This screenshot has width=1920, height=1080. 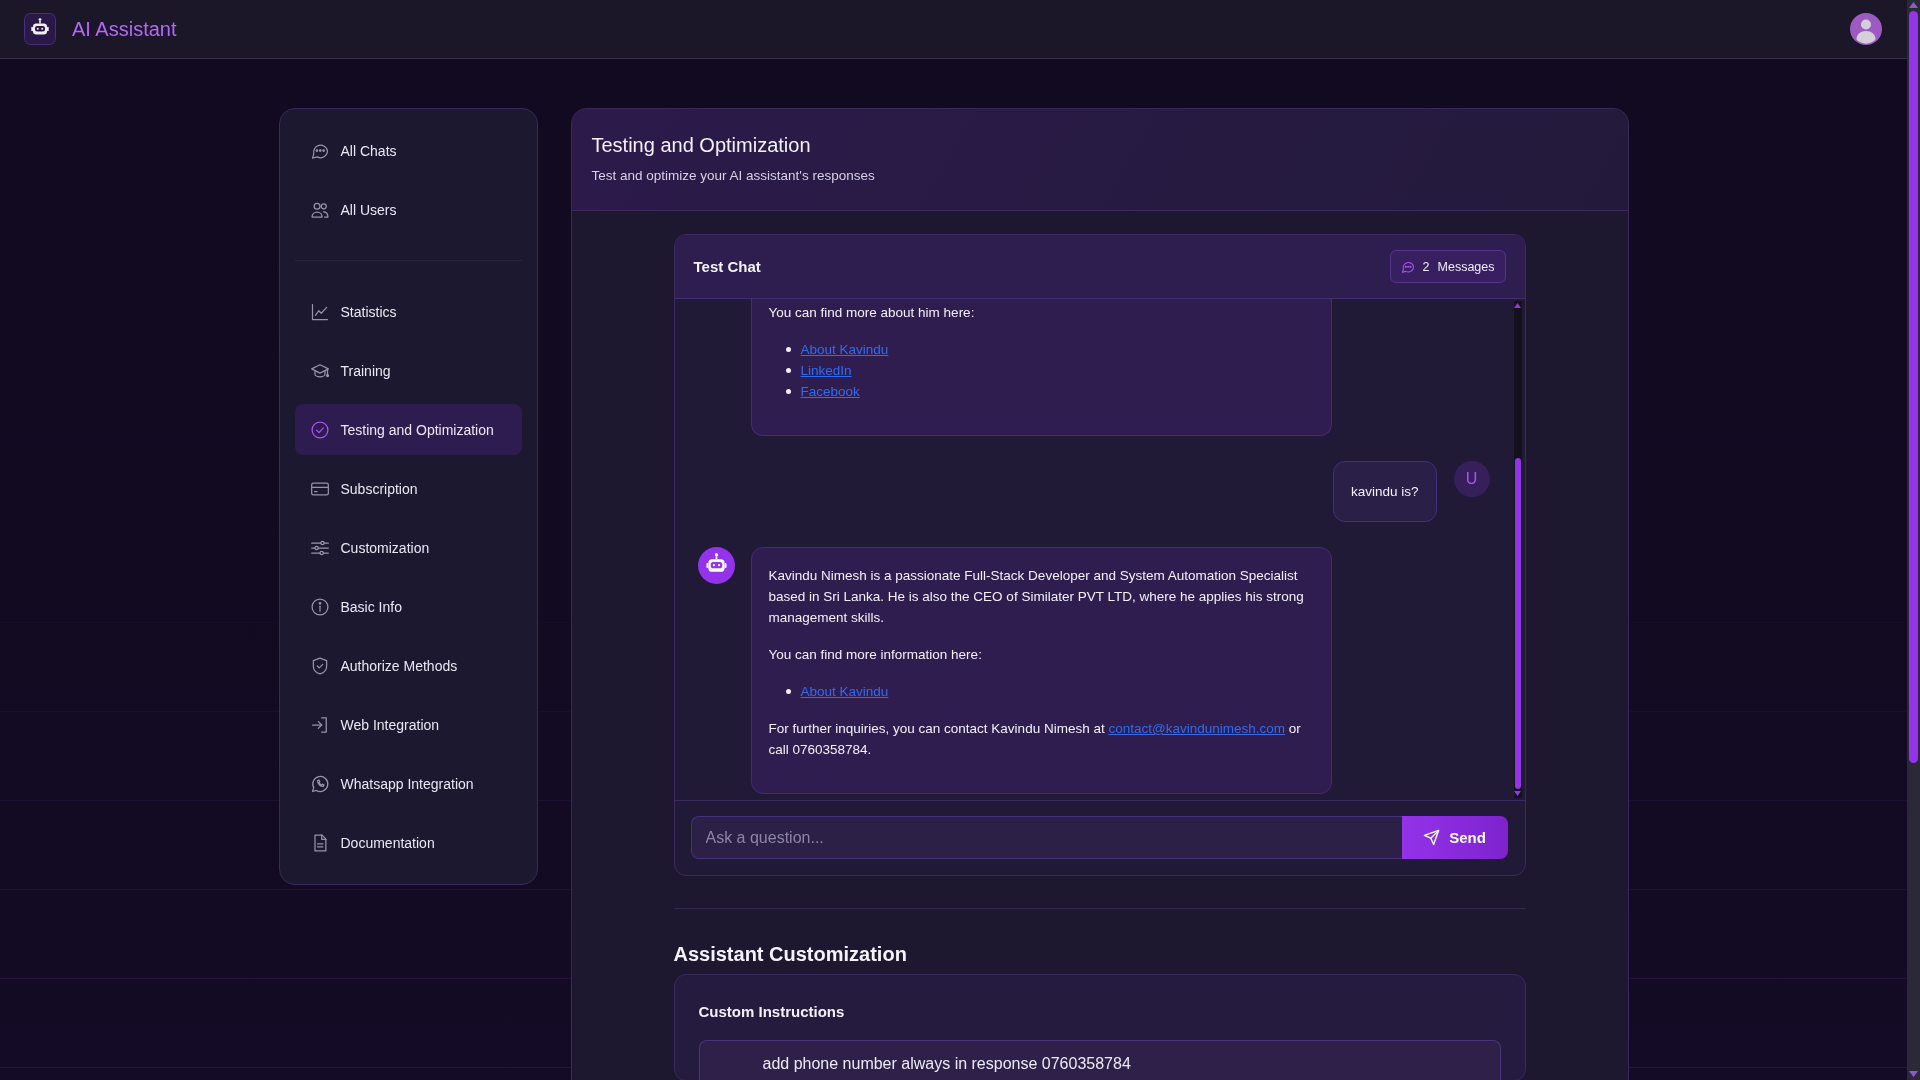 I want to click on sidebar-item: Training, so click(x=408, y=370).